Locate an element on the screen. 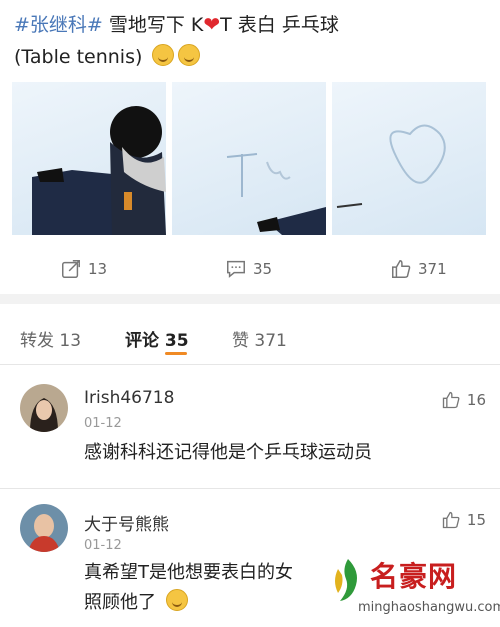  post-text: #张继科# 雪地写下 K❤T 表白 乒乓球 (Table tennis) is located at coordinates (254, 40).